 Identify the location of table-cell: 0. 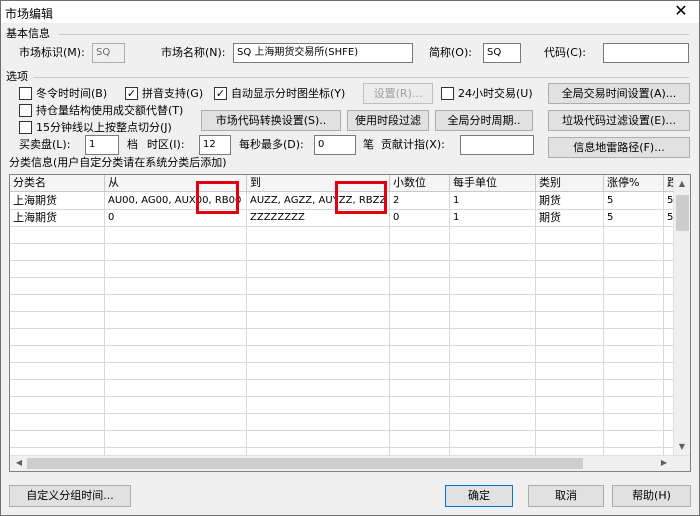
(419, 218).